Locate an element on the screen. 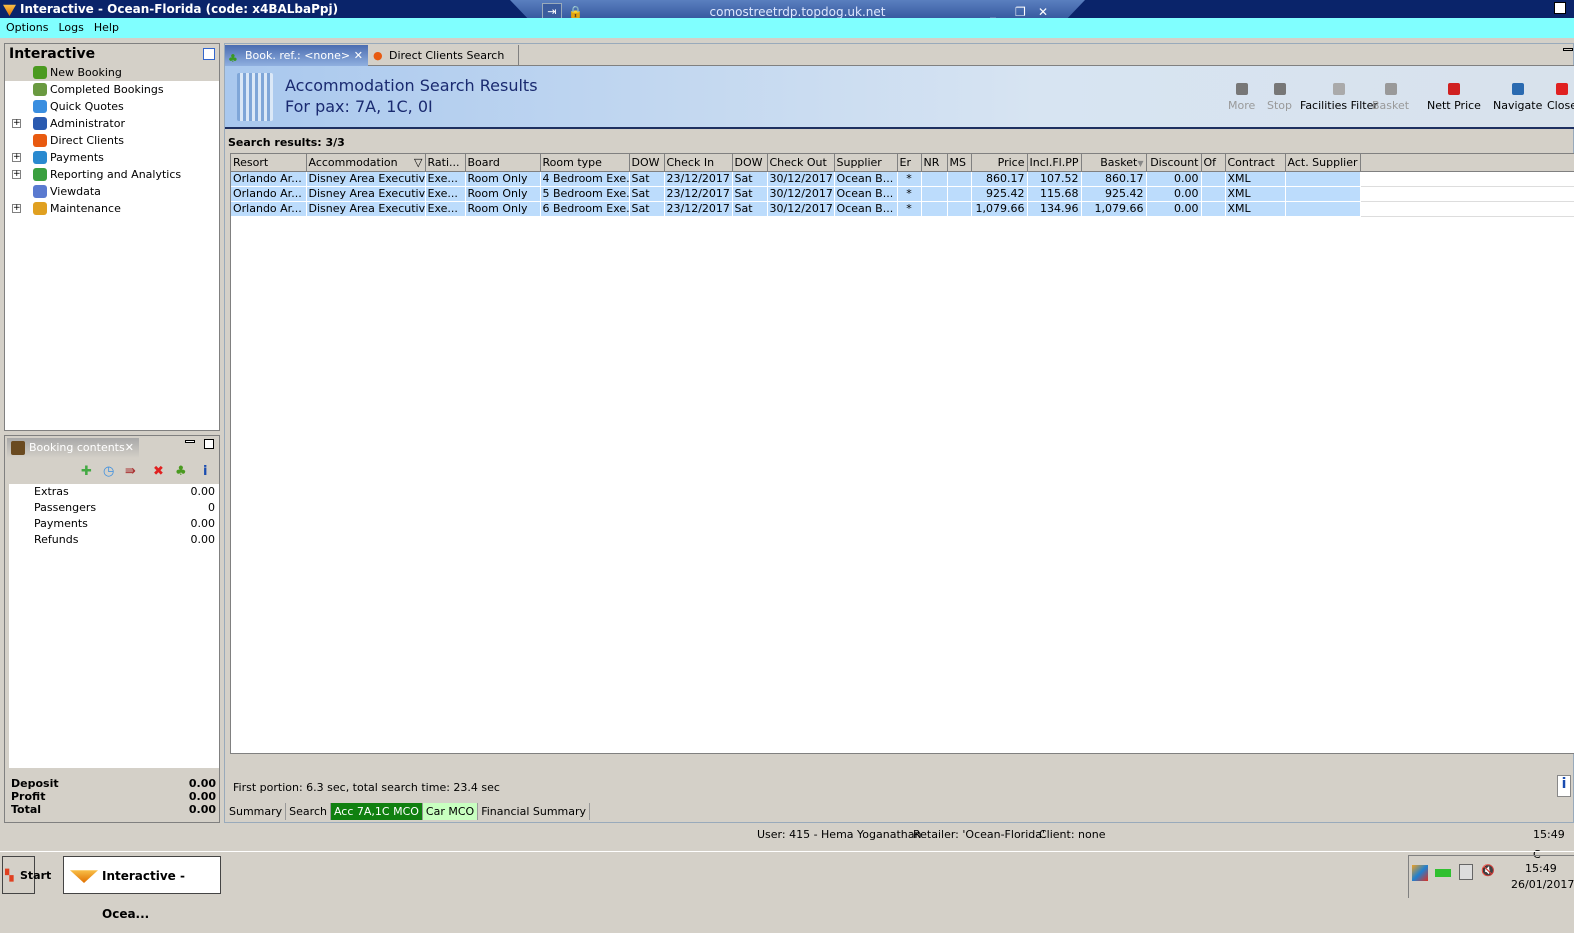 The height and width of the screenshot is (933, 1574). basket-transfer-icon: ⇛ is located at coordinates (130, 471).